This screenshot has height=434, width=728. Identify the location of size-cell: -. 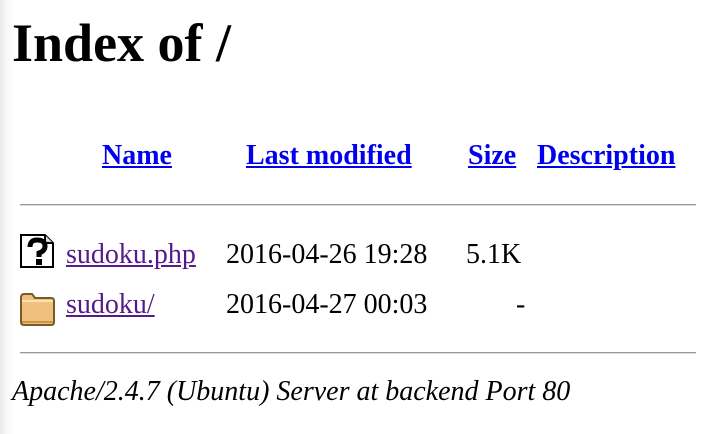
(521, 304).